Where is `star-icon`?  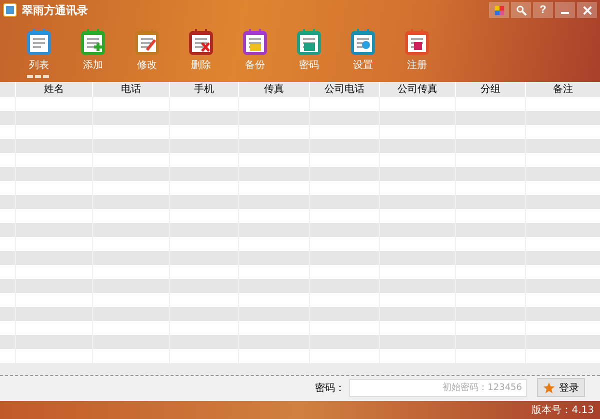 star-icon is located at coordinates (549, 388).